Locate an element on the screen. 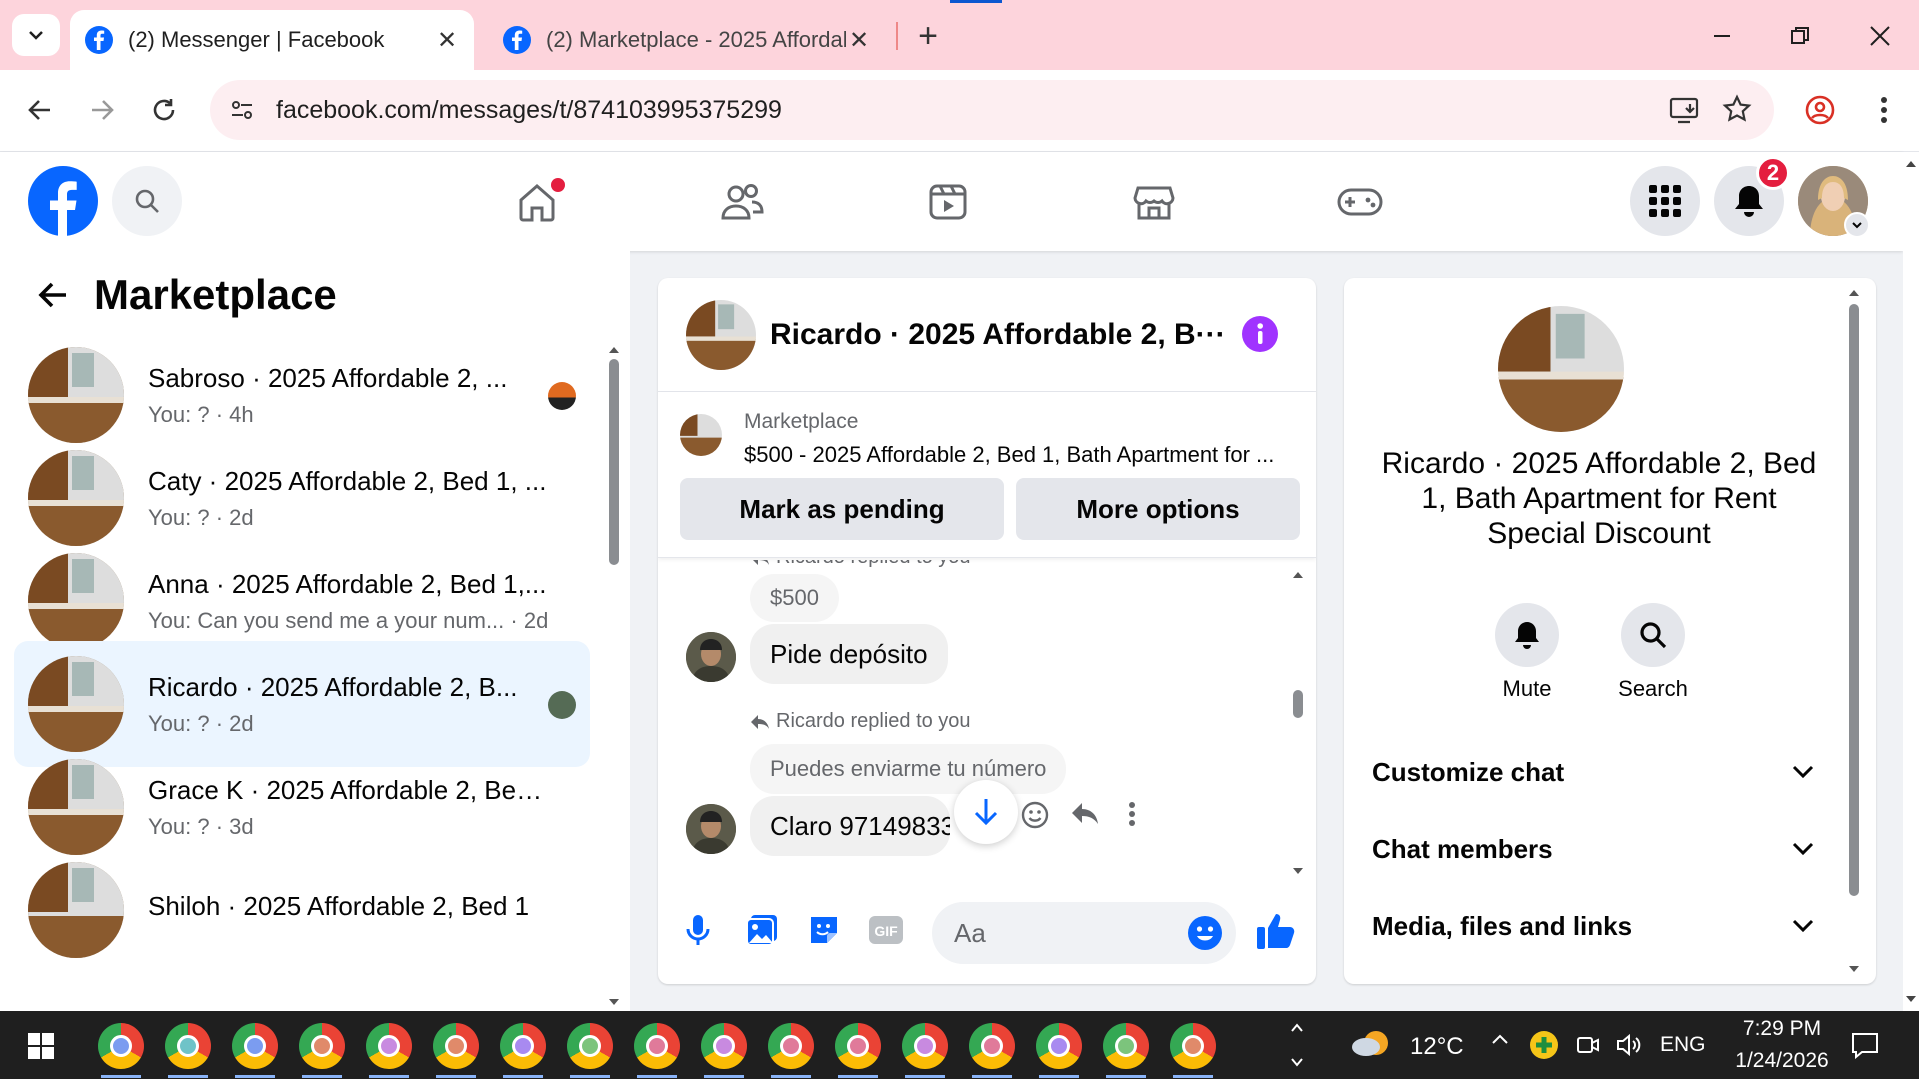 The height and width of the screenshot is (1079, 1919). forward-button is located at coordinates (102, 110).